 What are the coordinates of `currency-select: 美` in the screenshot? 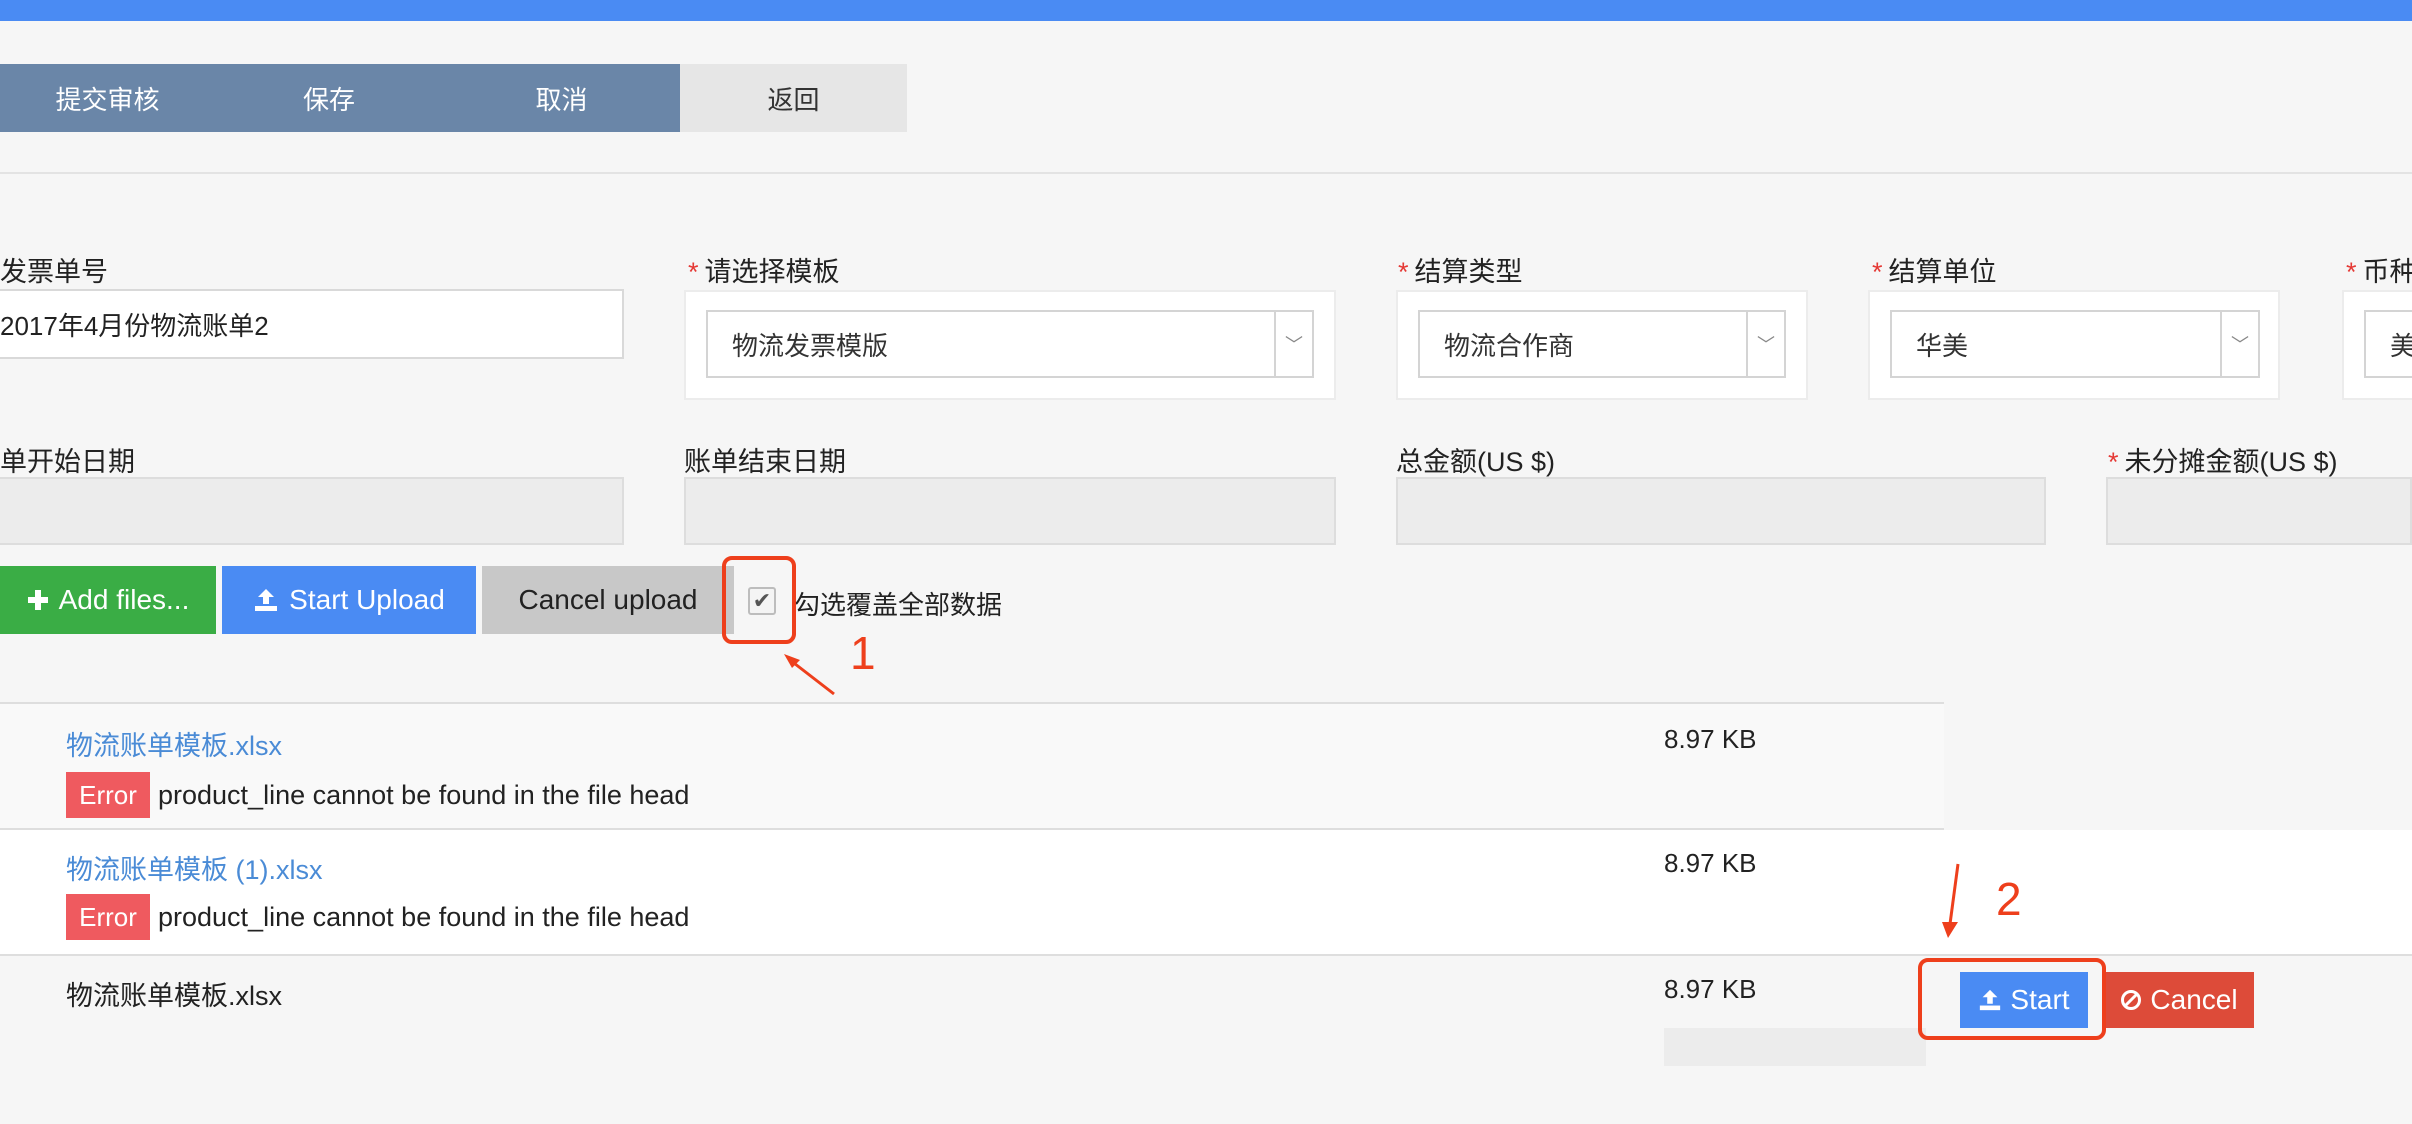 It's located at (2388, 344).